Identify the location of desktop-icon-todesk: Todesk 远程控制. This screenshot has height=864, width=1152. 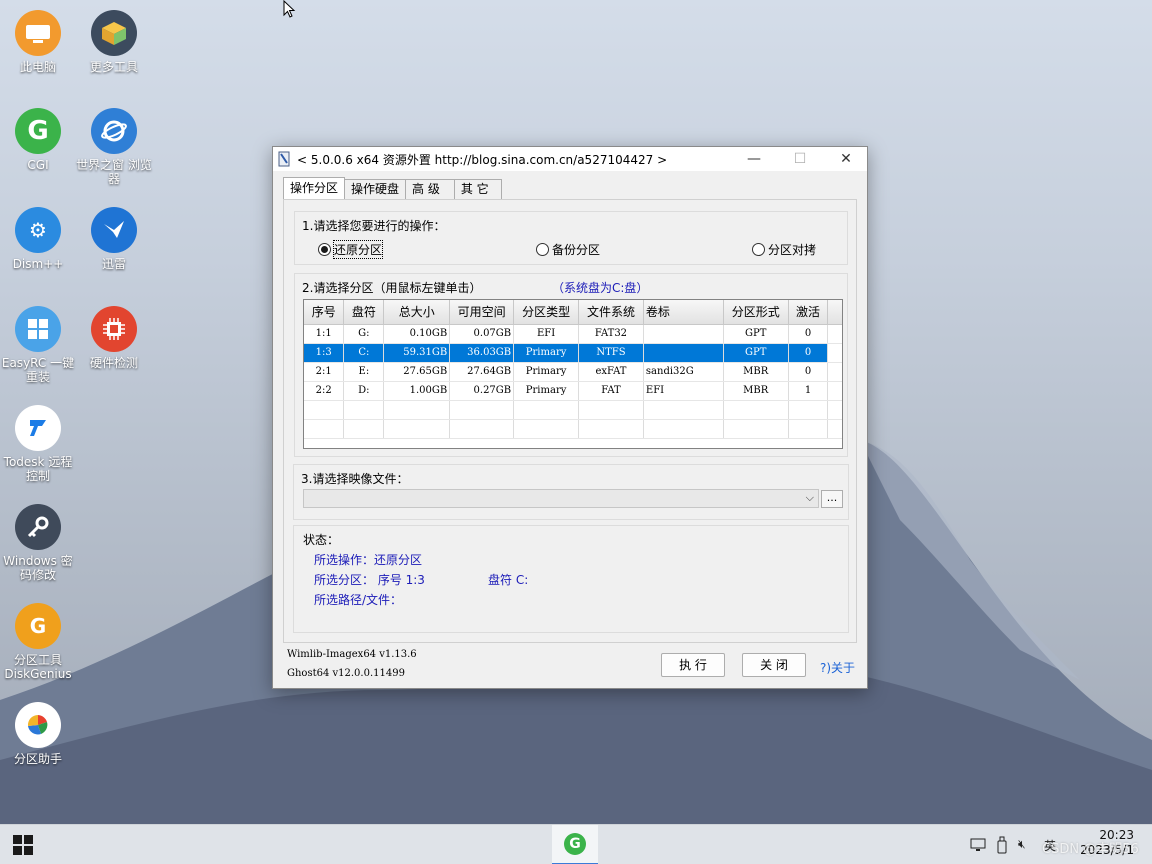
(38, 444).